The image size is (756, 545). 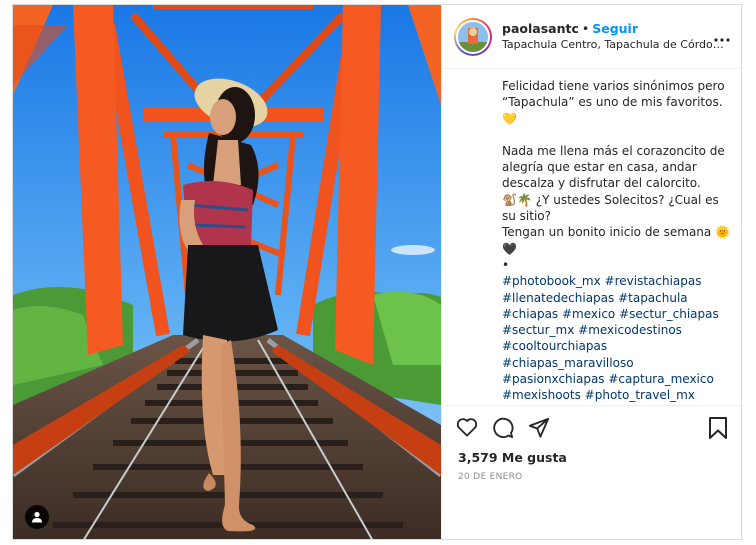 I want to click on more-horizontal-icon, so click(x=722, y=40).